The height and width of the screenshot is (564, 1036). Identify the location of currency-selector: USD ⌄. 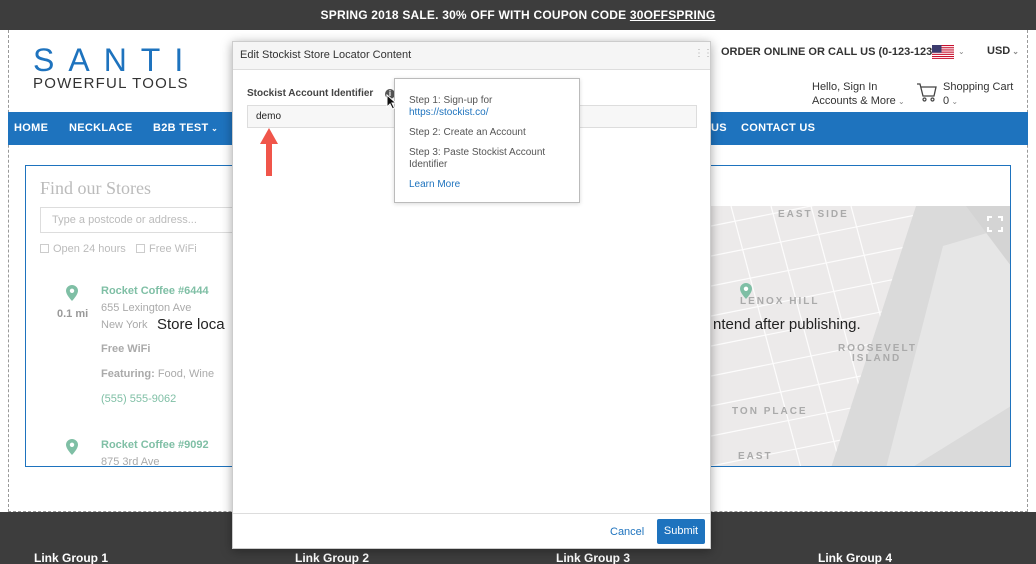
(1003, 51).